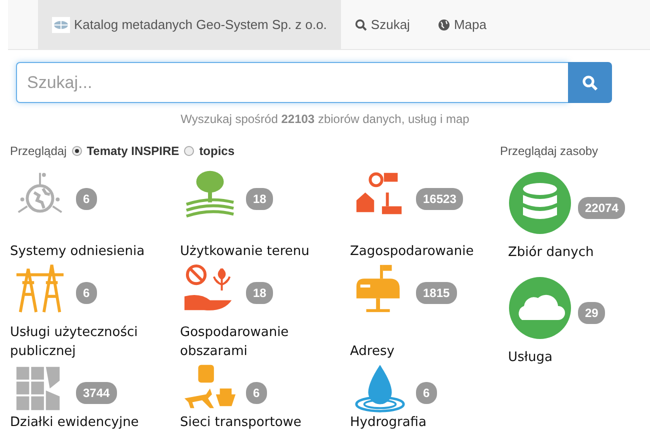 This screenshot has height=430, width=650. What do you see at coordinates (436, 293) in the screenshot?
I see `count-badge: 1815` at bounding box center [436, 293].